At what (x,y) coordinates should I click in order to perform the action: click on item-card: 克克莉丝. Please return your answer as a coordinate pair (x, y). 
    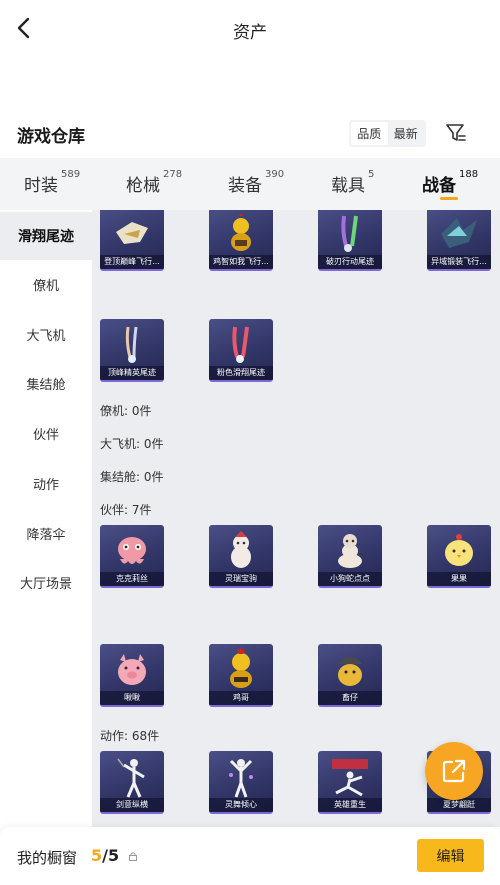
    Looking at the image, I should click on (132, 556).